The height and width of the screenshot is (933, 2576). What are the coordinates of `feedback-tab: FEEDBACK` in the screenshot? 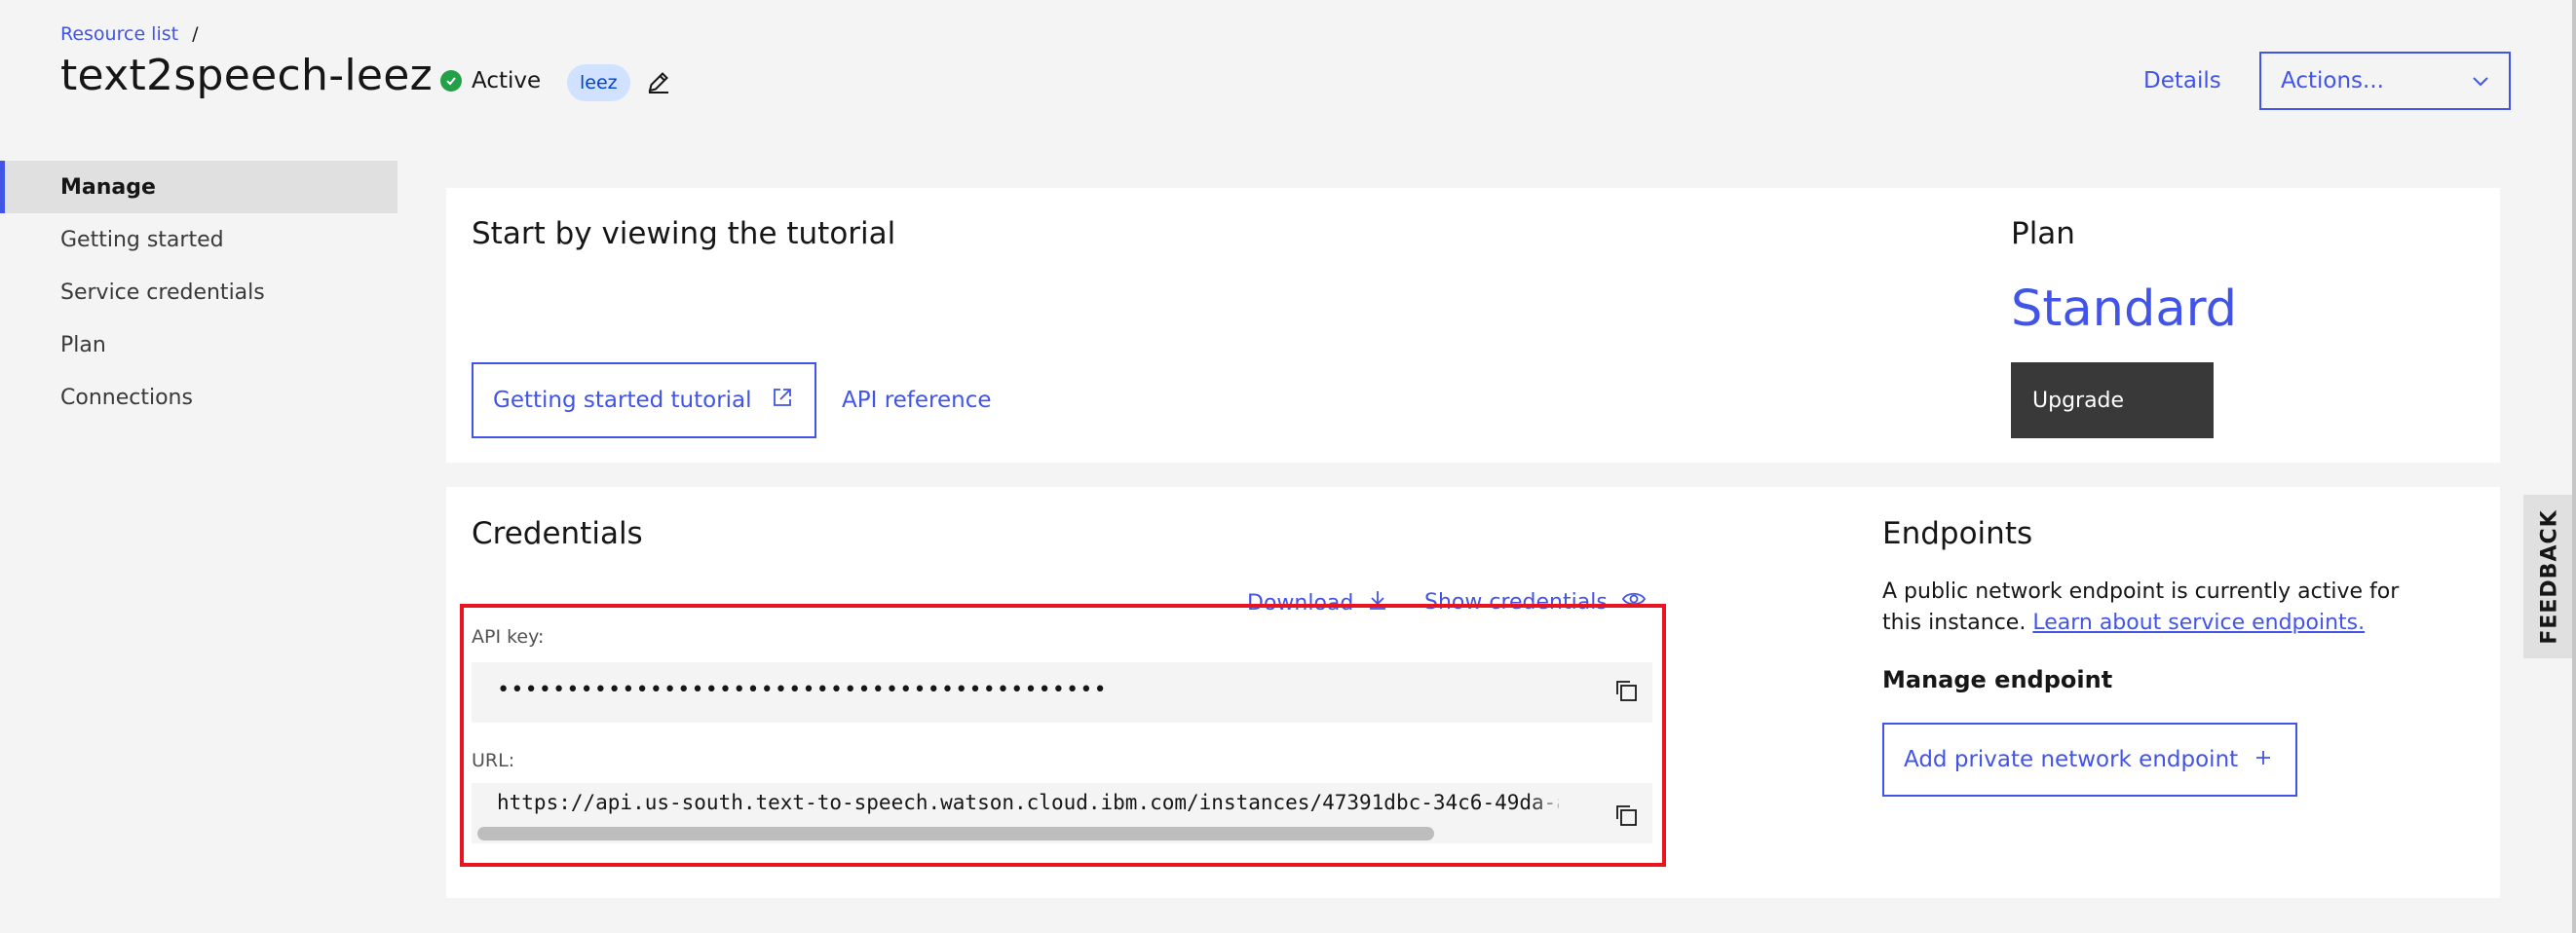 It's located at (2549, 576).